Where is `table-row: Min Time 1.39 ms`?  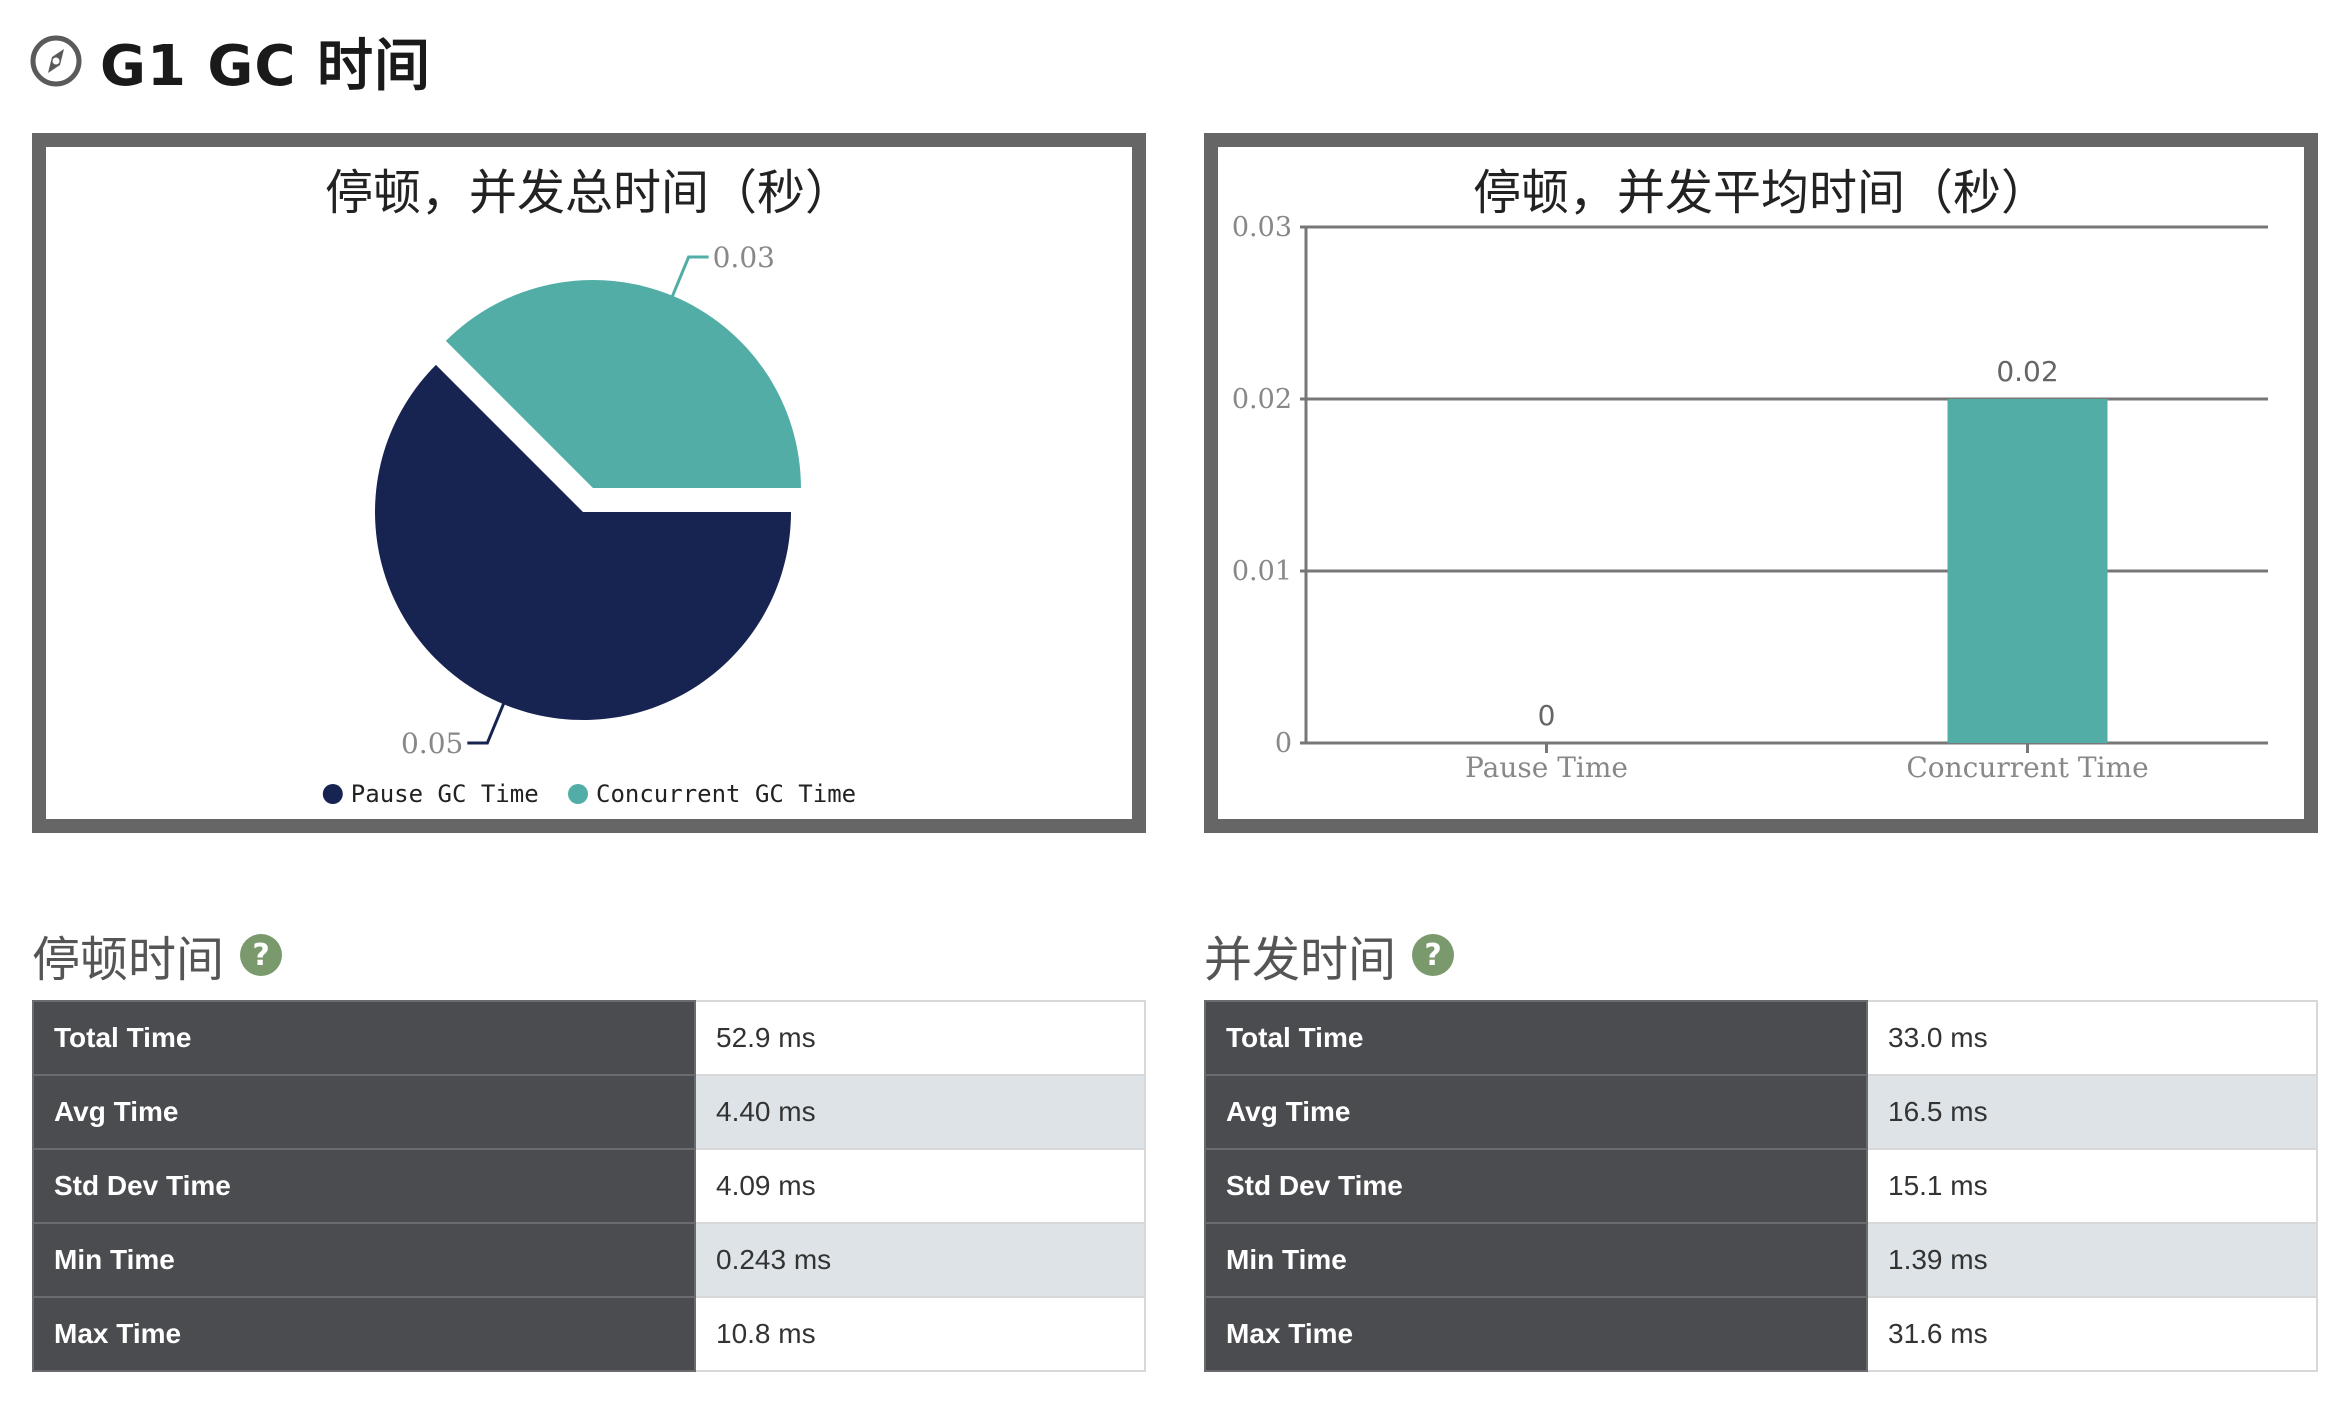
table-row: Min Time 1.39 ms is located at coordinates (1761, 1260).